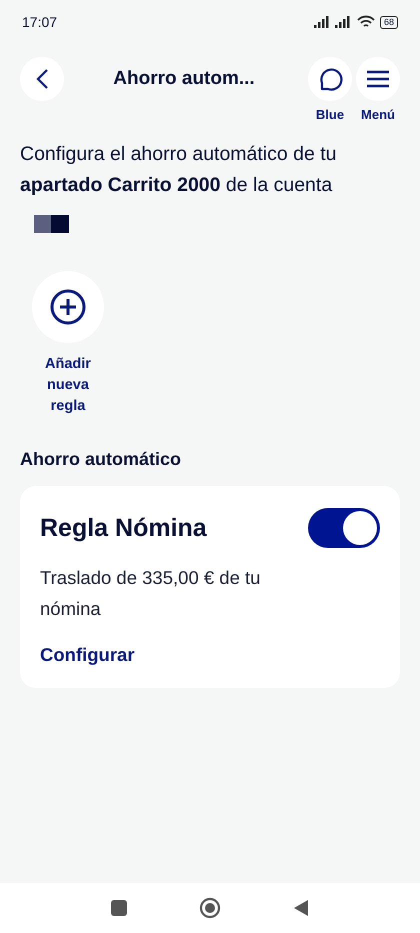 The height and width of the screenshot is (933, 420). Describe the element at coordinates (344, 528) in the screenshot. I see `rule-toggle` at that location.